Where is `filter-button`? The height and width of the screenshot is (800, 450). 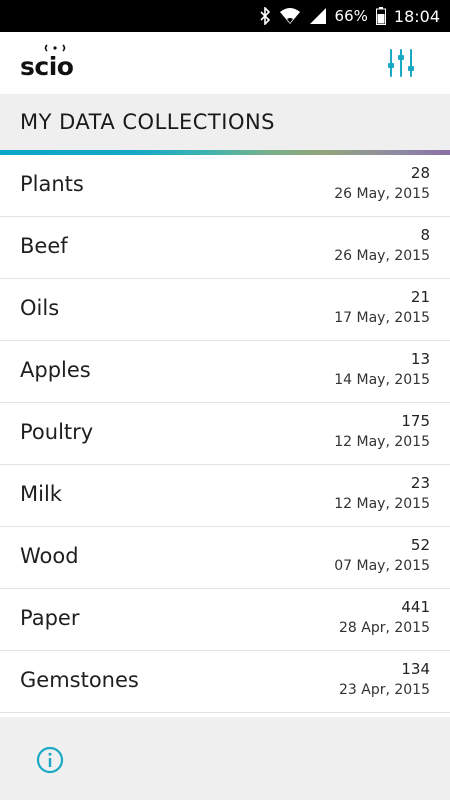
filter-button is located at coordinates (401, 63).